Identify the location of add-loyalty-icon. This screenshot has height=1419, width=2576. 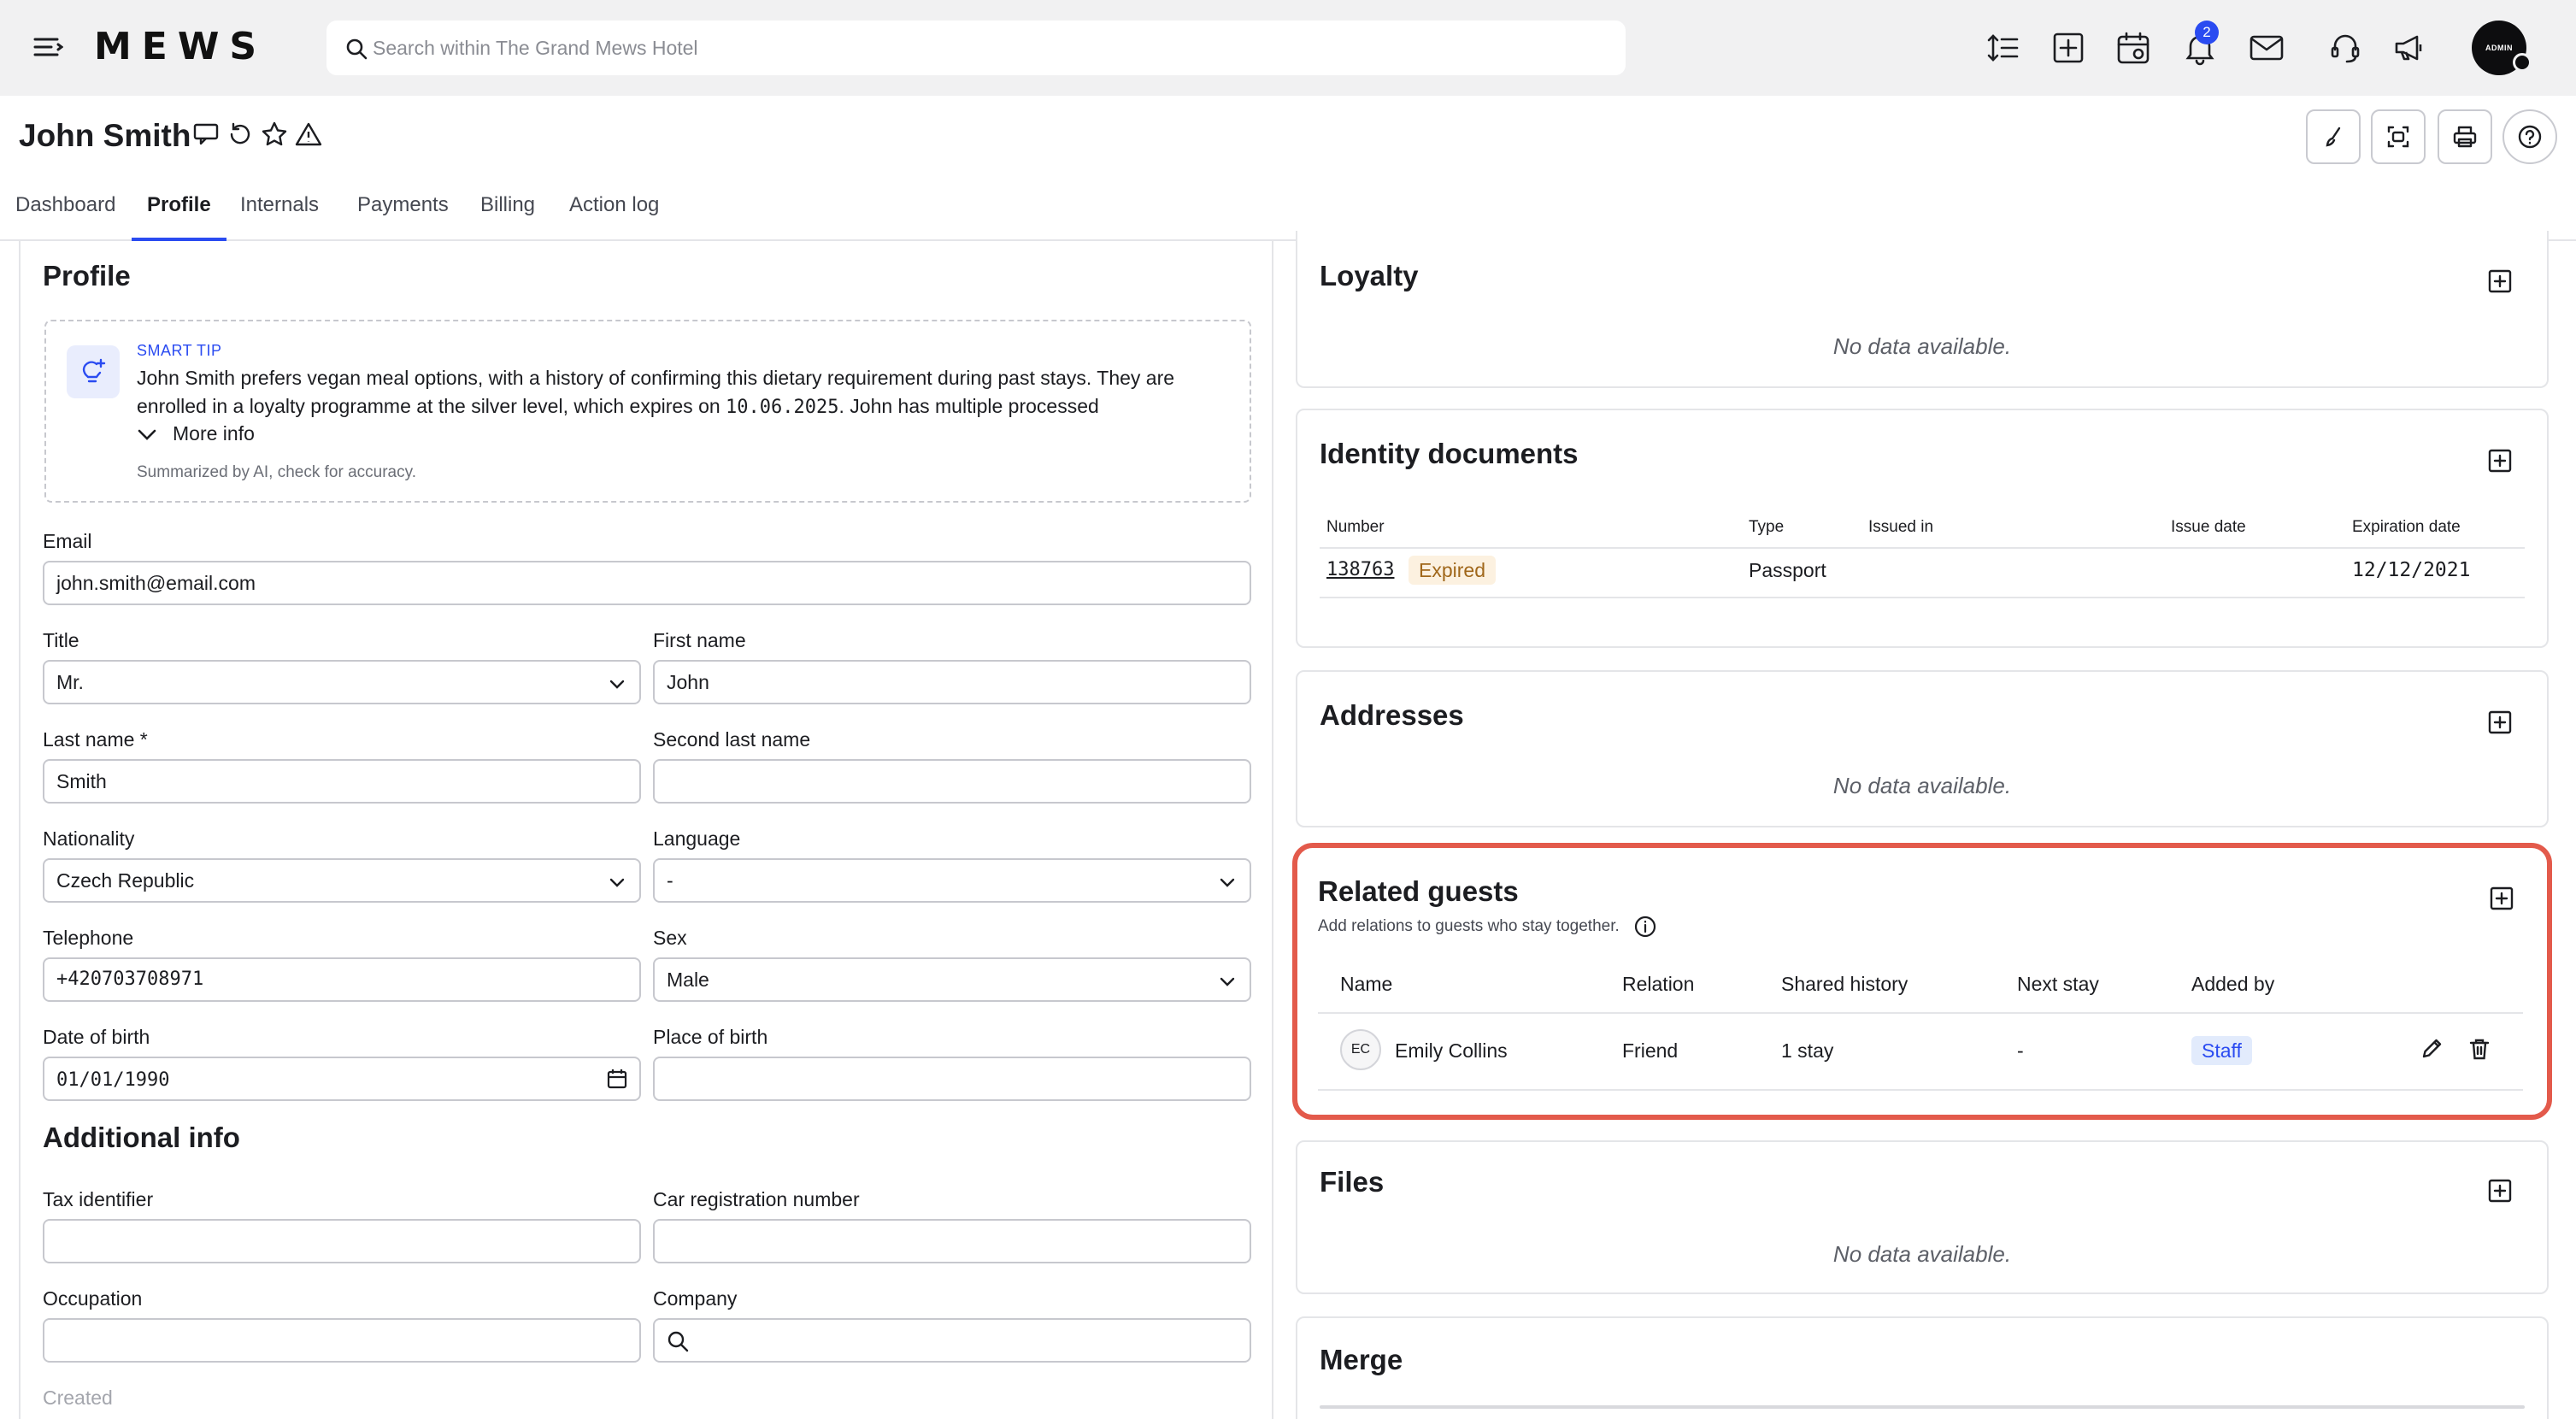
(2500, 281).